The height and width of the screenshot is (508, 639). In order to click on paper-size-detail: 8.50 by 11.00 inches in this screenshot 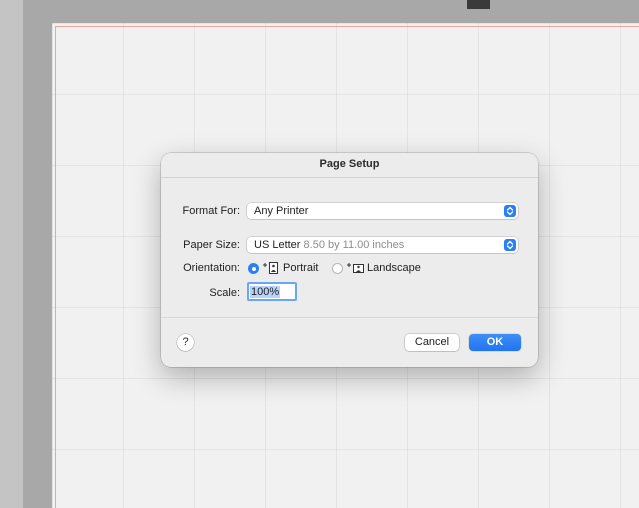, I will do `click(354, 245)`.